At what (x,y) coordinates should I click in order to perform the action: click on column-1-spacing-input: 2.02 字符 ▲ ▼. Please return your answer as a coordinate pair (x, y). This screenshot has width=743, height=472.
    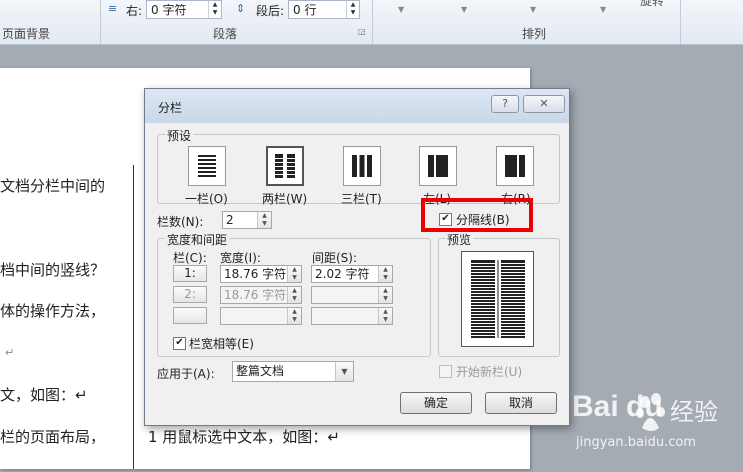
    Looking at the image, I should click on (352, 274).